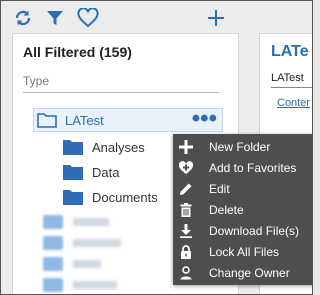 The height and width of the screenshot is (295, 320). What do you see at coordinates (186, 167) in the screenshot?
I see `heart-plus-icon` at bounding box center [186, 167].